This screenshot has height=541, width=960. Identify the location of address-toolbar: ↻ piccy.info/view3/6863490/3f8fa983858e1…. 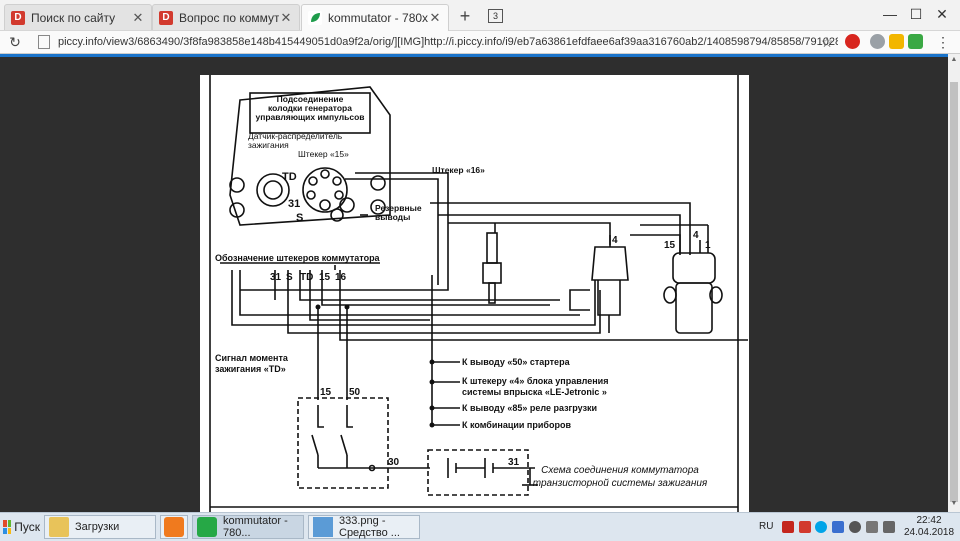
(480, 42).